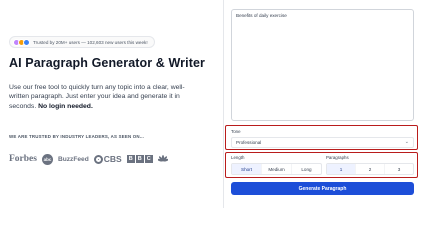 The image size is (421, 240). What do you see at coordinates (21, 42) in the screenshot?
I see `avatar-stack` at bounding box center [21, 42].